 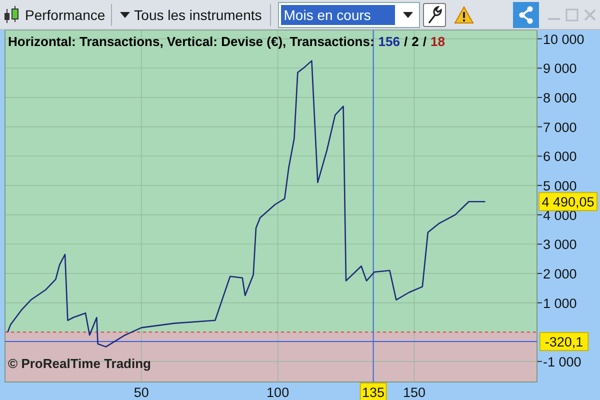 What do you see at coordinates (65, 14) in the screenshot?
I see `window-title: Performance` at bounding box center [65, 14].